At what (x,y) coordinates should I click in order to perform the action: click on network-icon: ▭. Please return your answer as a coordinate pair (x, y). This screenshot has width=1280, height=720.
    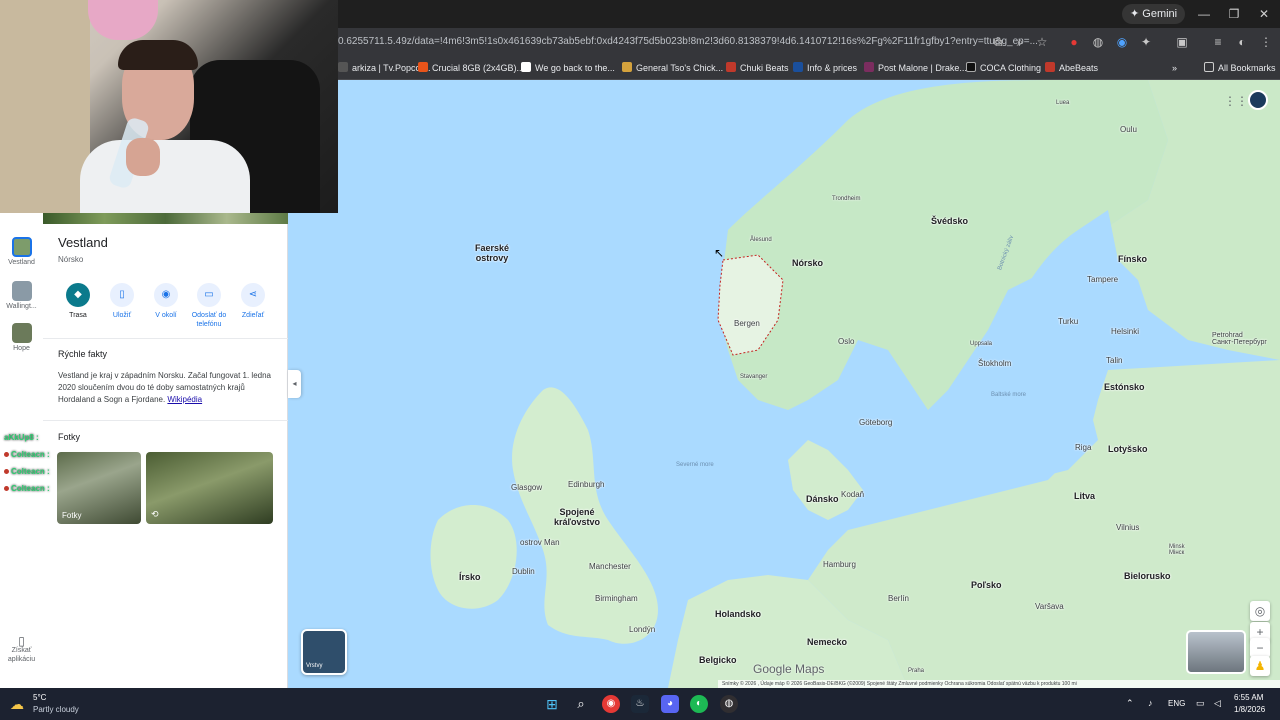
    Looking at the image, I should click on (1200, 703).